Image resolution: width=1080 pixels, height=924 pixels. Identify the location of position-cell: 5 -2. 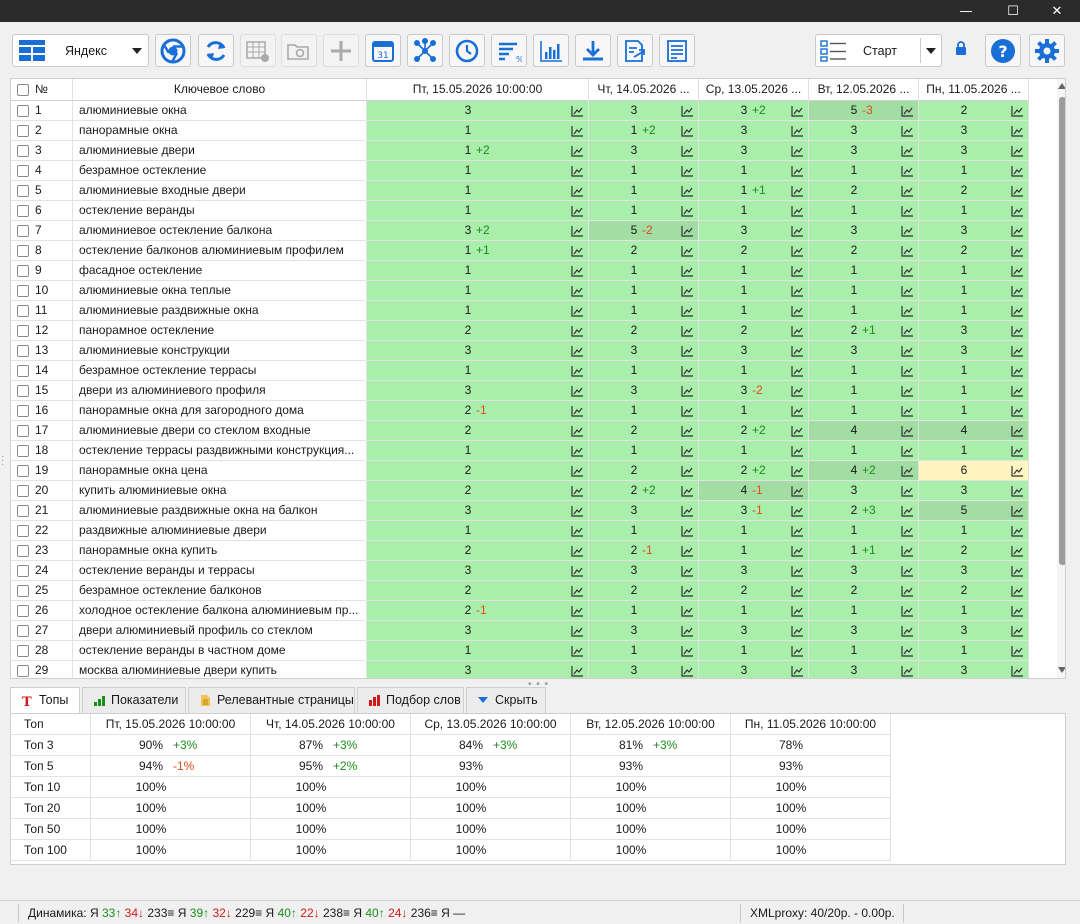
(644, 231).